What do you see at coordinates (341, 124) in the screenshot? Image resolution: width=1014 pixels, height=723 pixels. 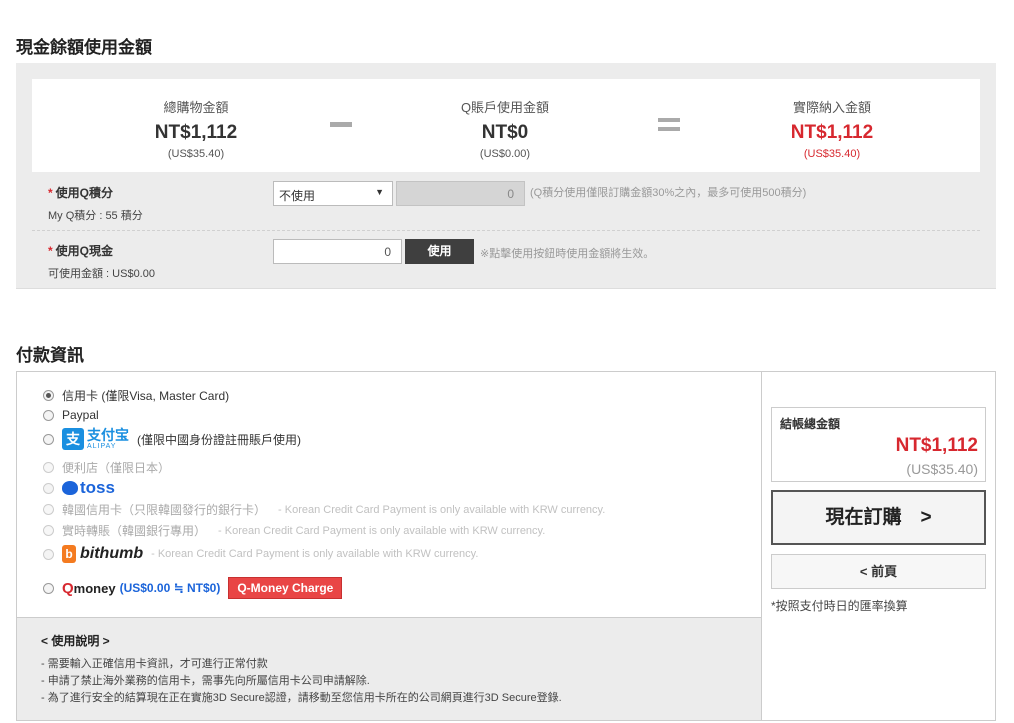 I see `minus-icon` at bounding box center [341, 124].